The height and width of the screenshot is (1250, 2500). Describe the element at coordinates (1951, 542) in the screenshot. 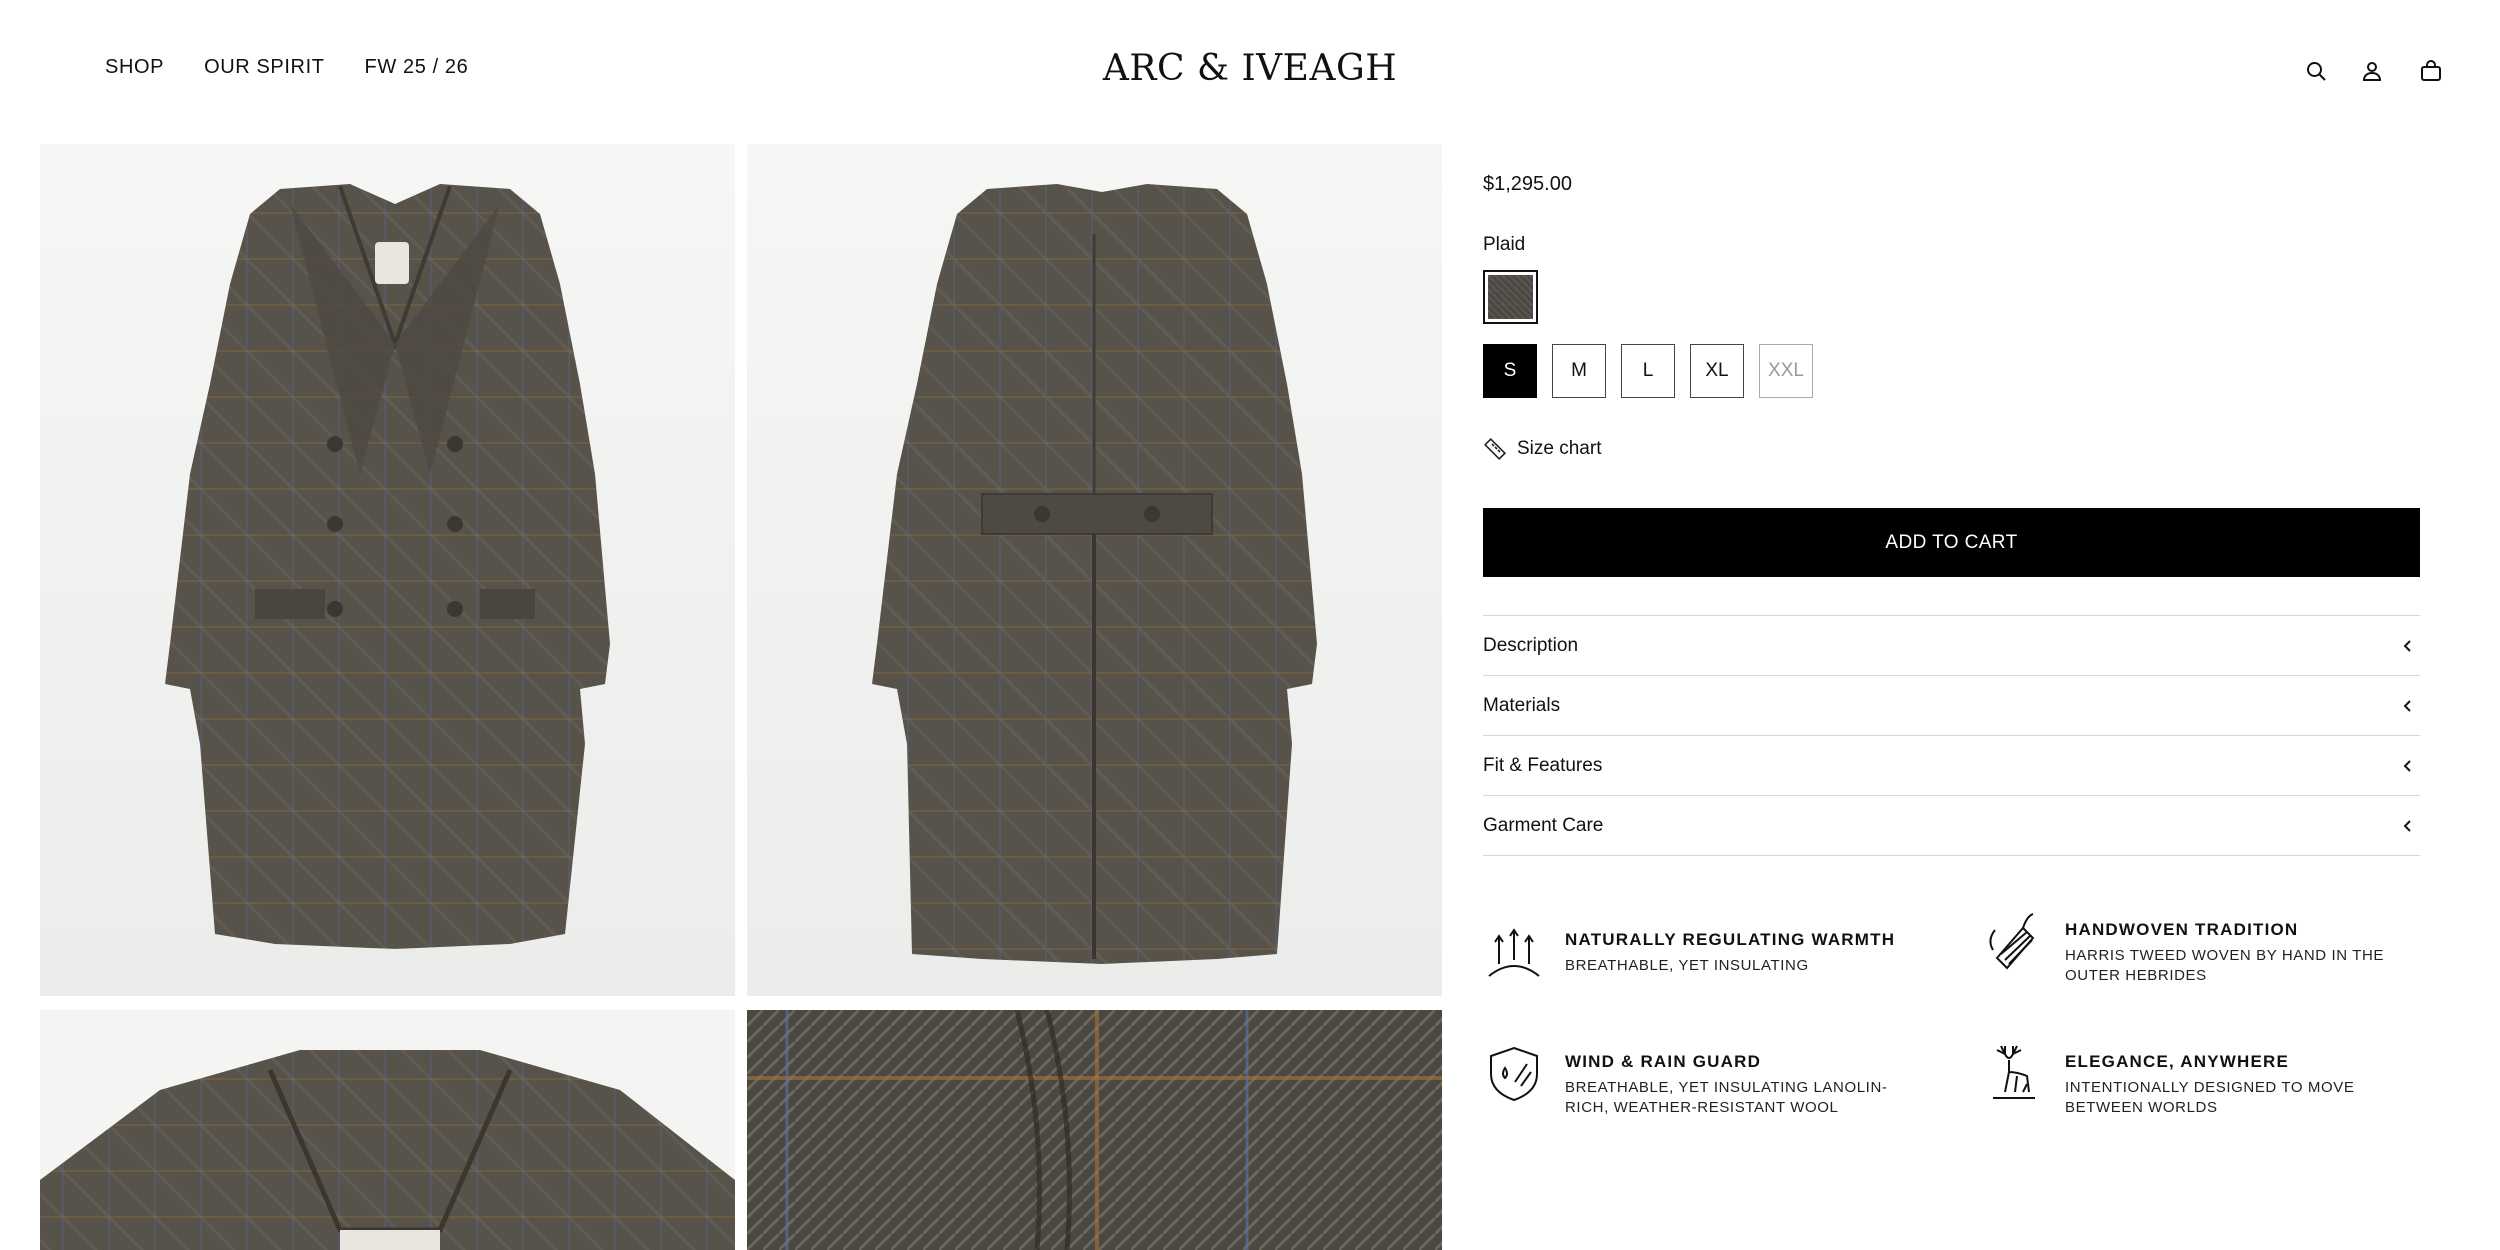

I see `add-to-cart-button: ADD TO CART` at that location.